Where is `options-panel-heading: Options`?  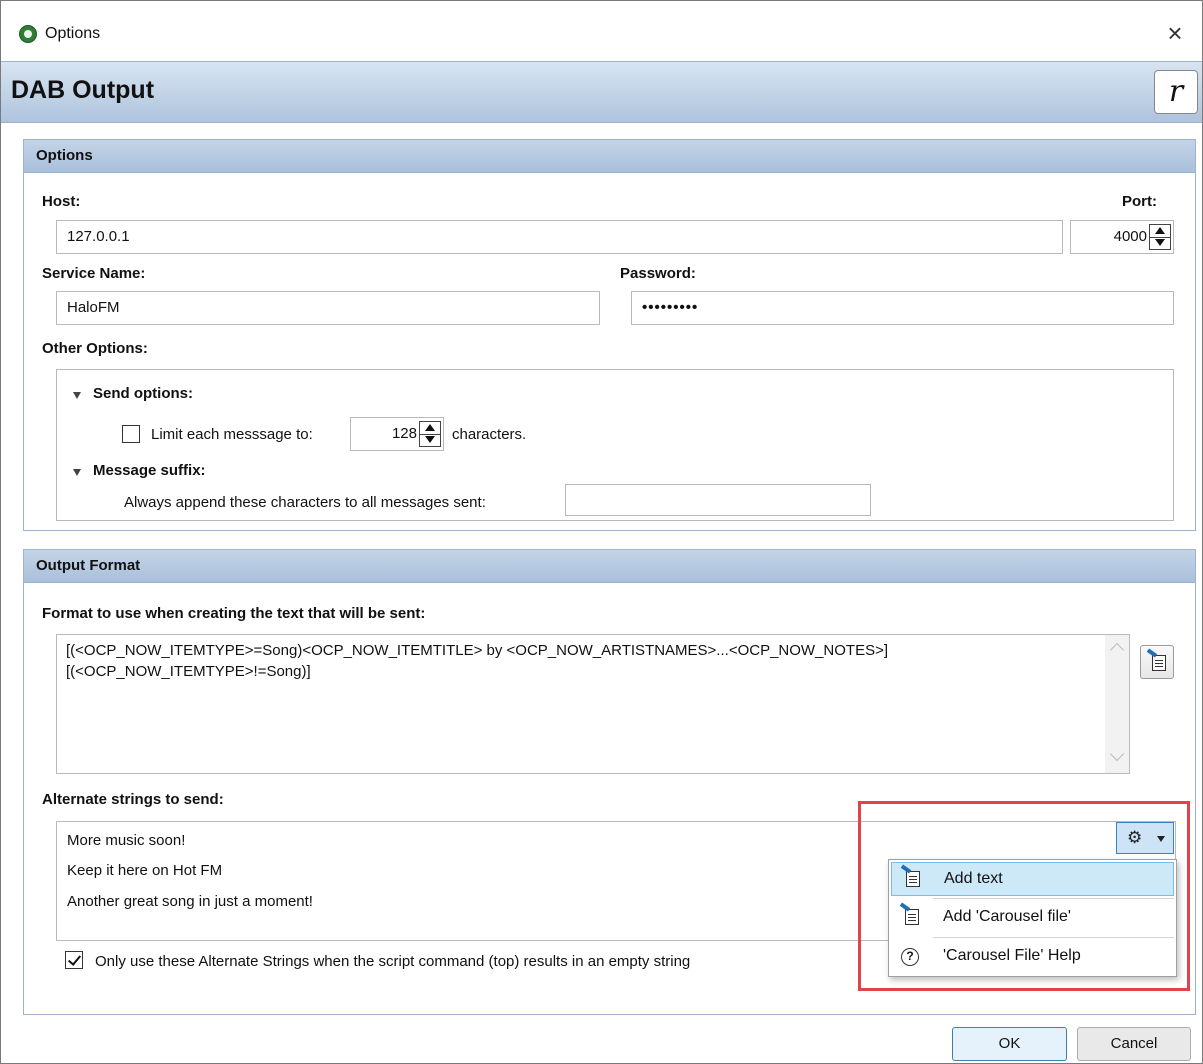 options-panel-heading: Options is located at coordinates (609, 156).